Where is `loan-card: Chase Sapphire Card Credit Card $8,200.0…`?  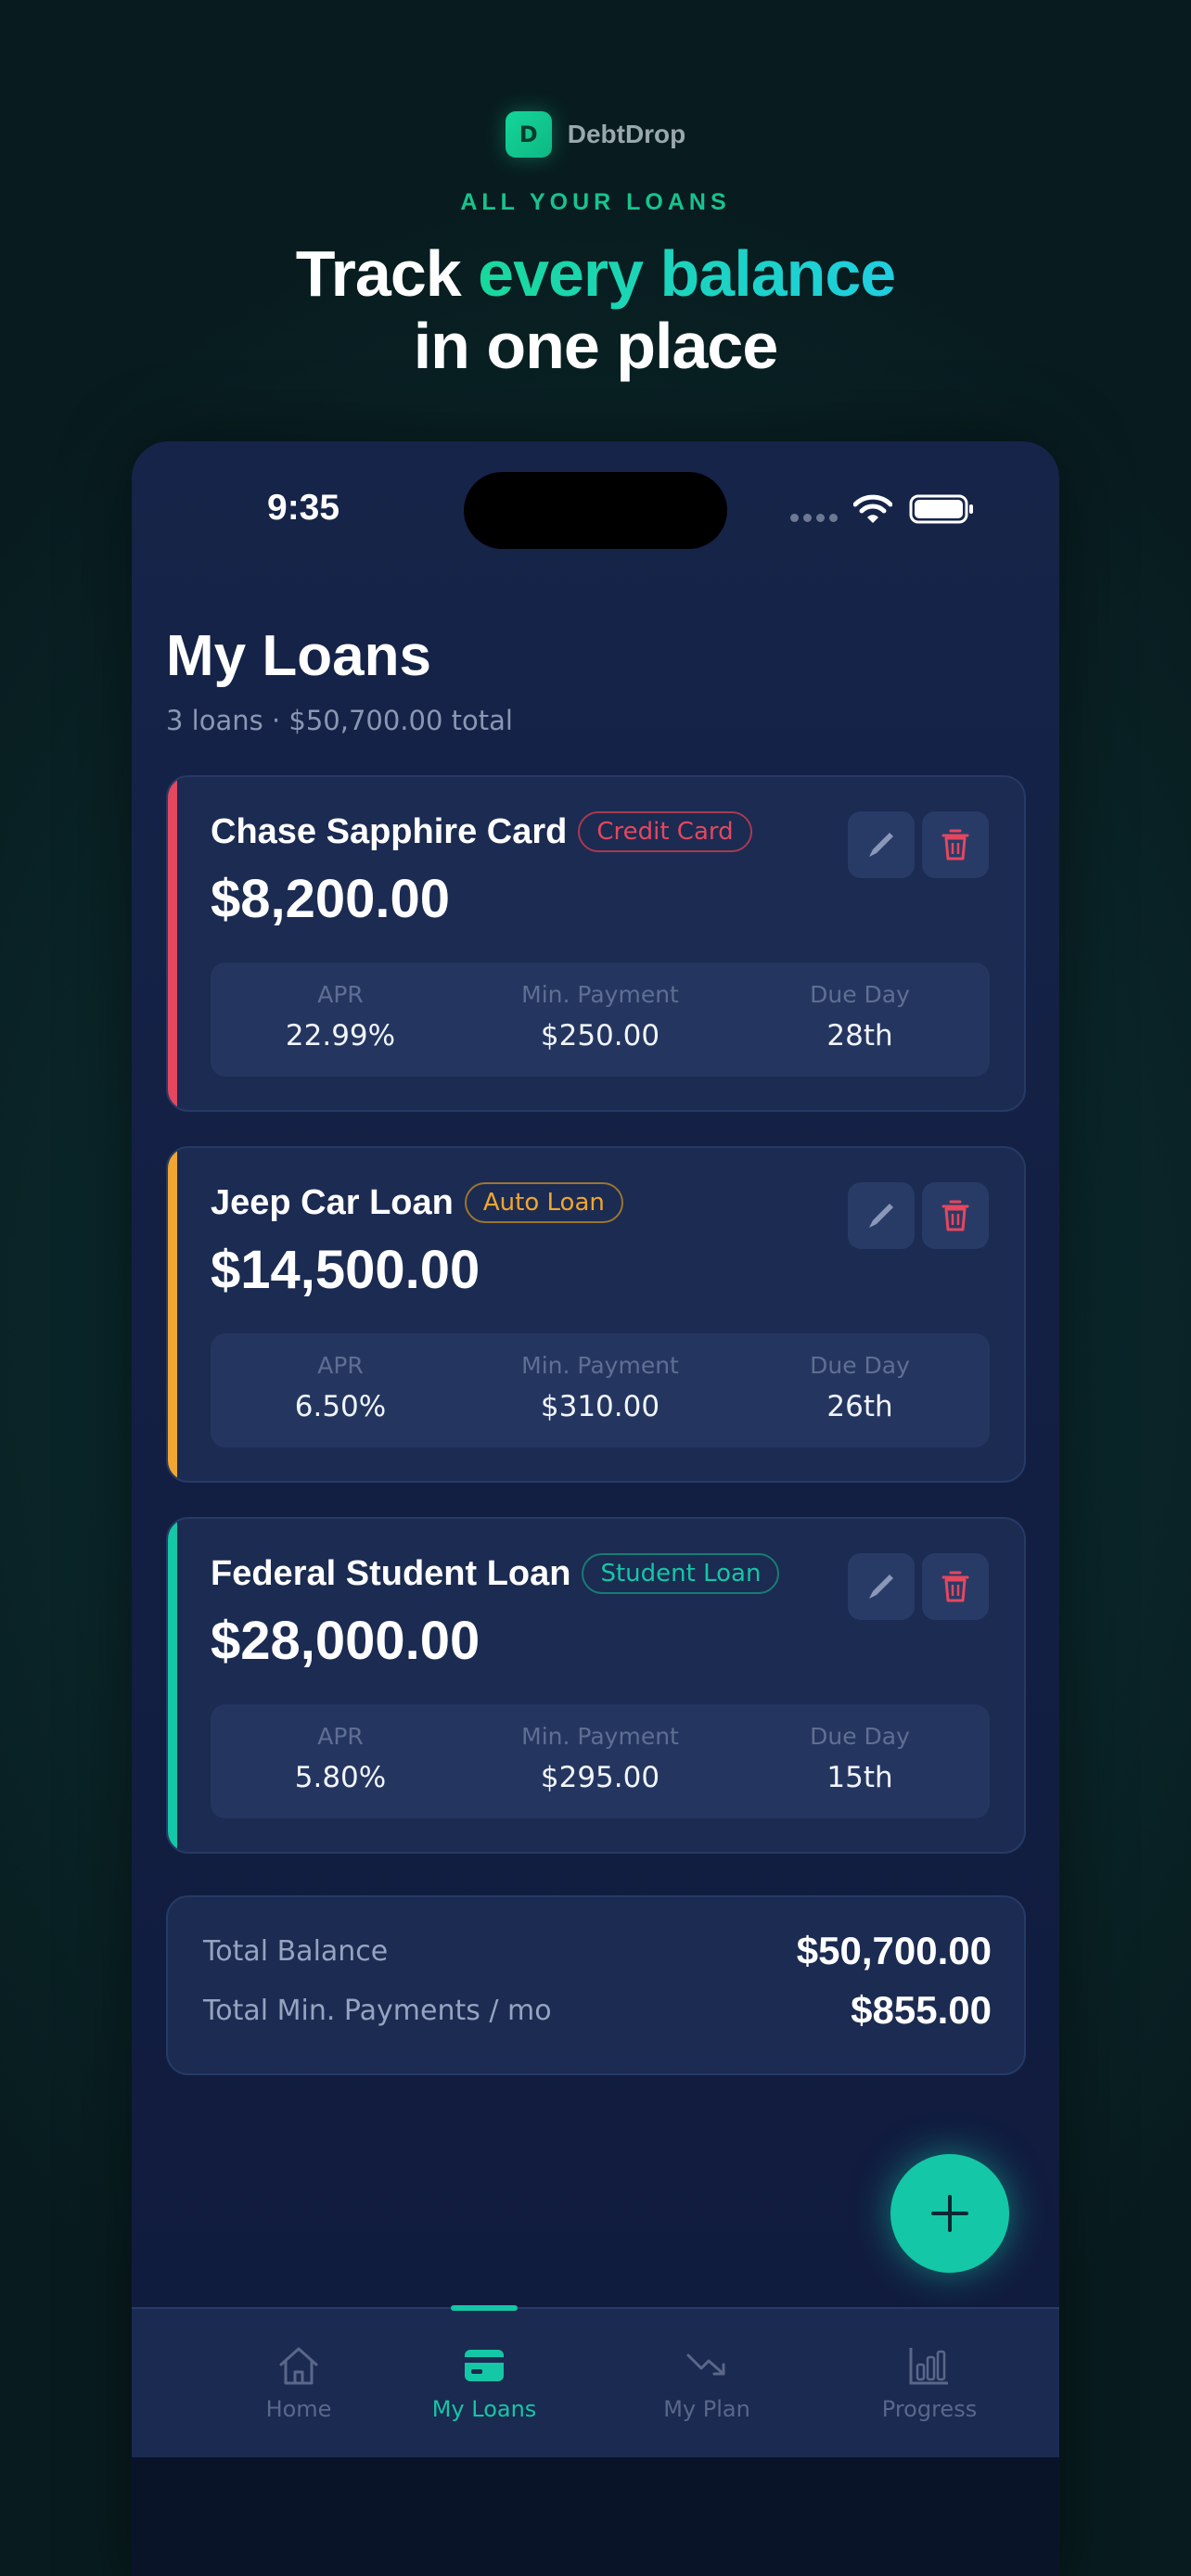 loan-card: Chase Sapphire Card Credit Card $8,200.0… is located at coordinates (596, 943).